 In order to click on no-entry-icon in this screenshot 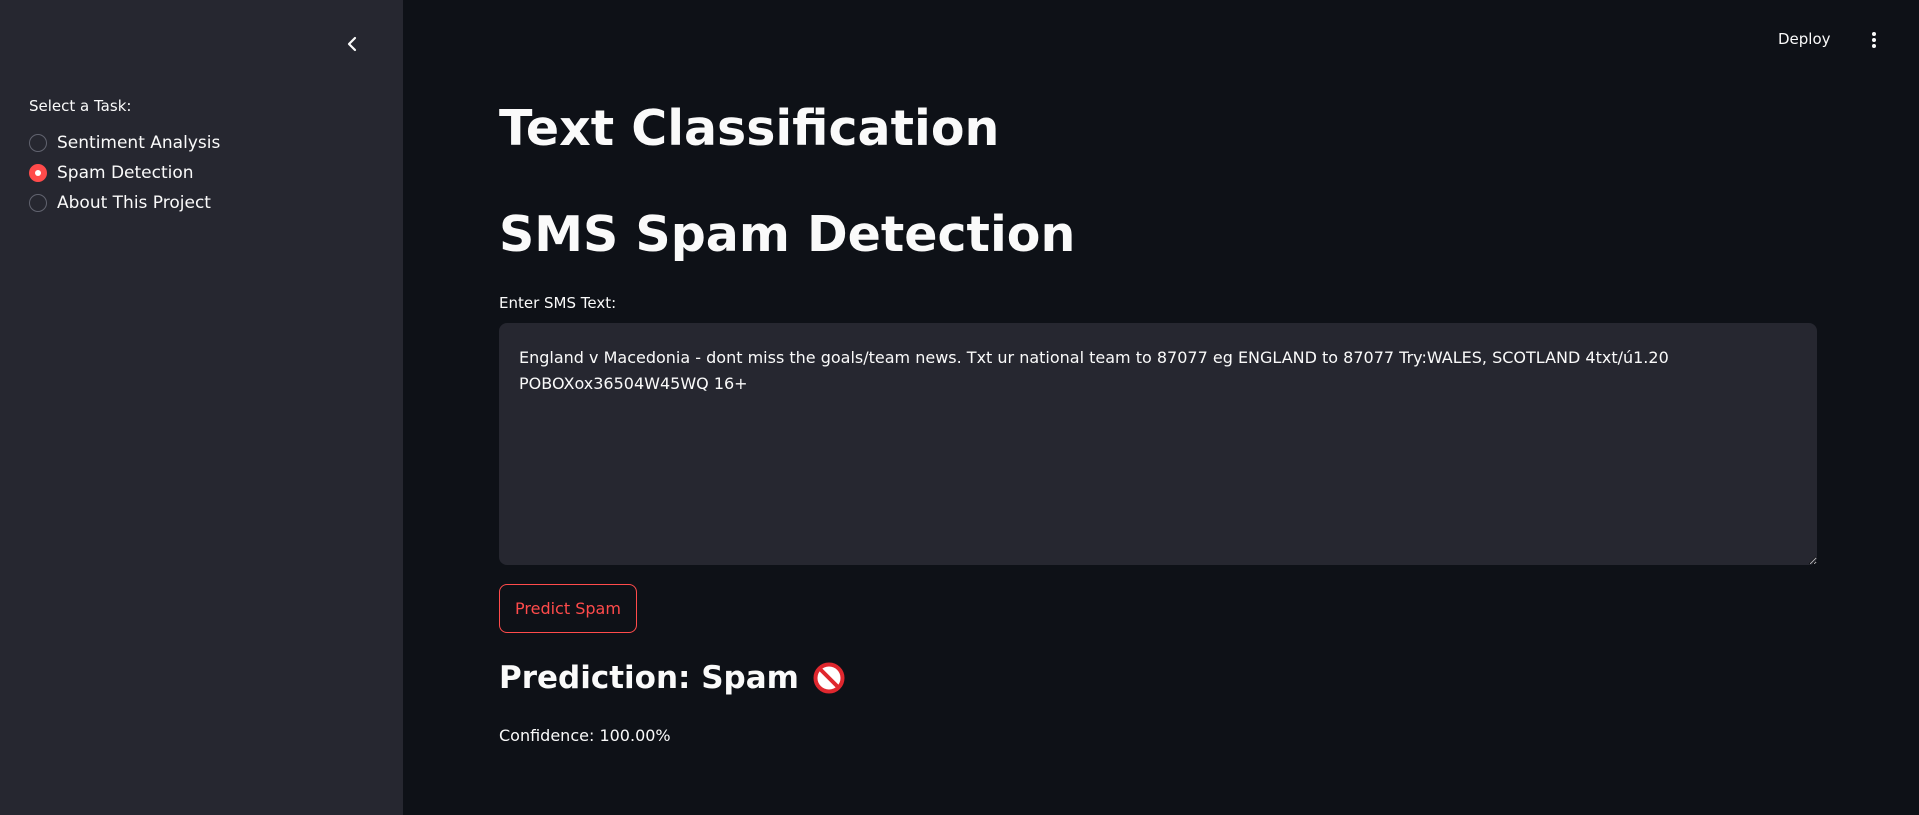, I will do `click(829, 678)`.